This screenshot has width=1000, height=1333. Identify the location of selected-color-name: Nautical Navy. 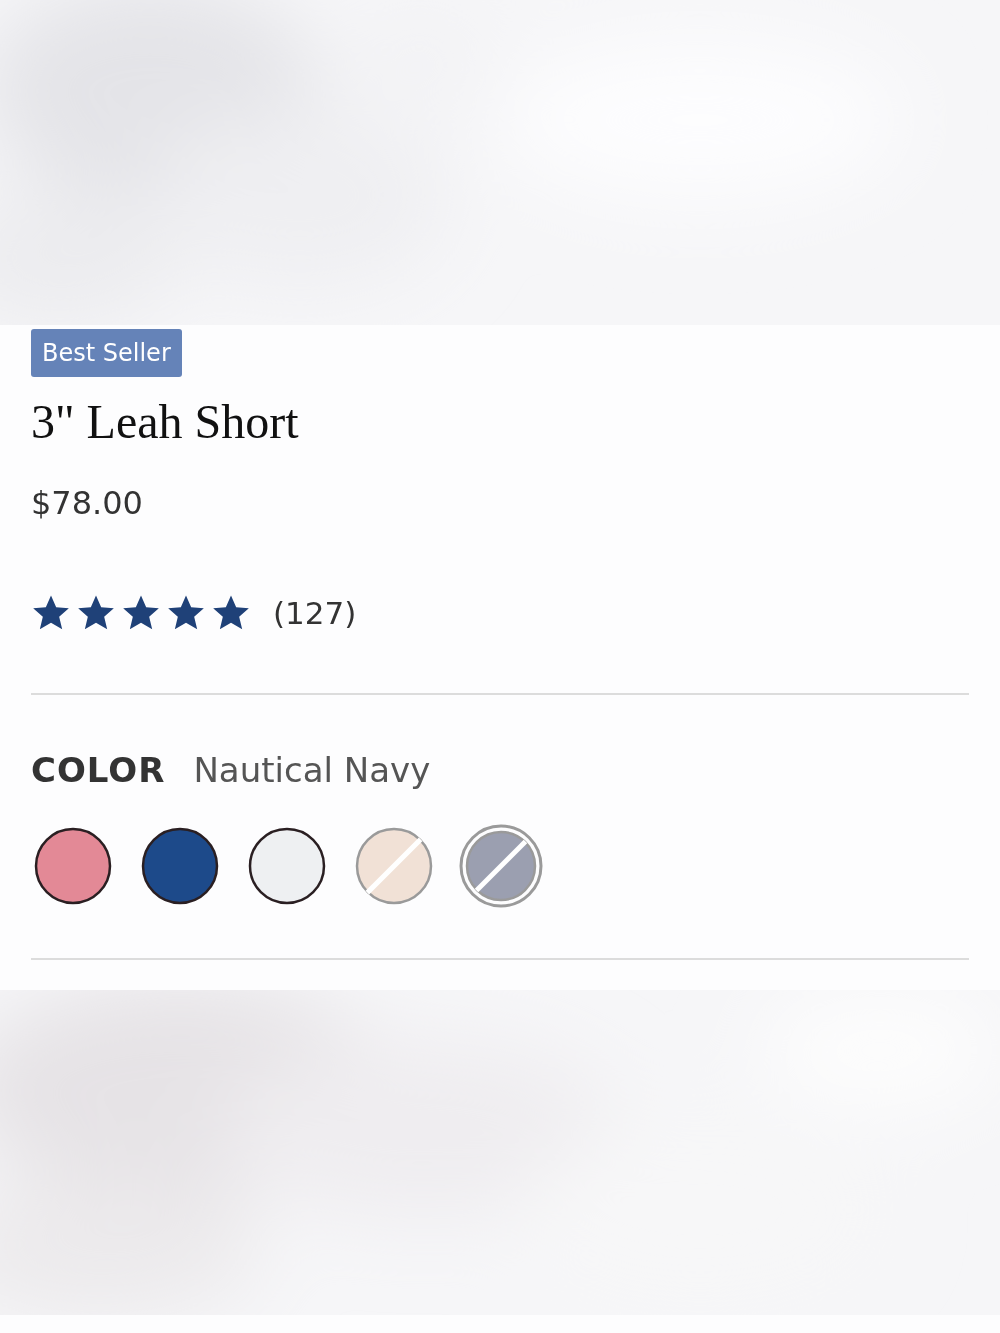
(312, 770).